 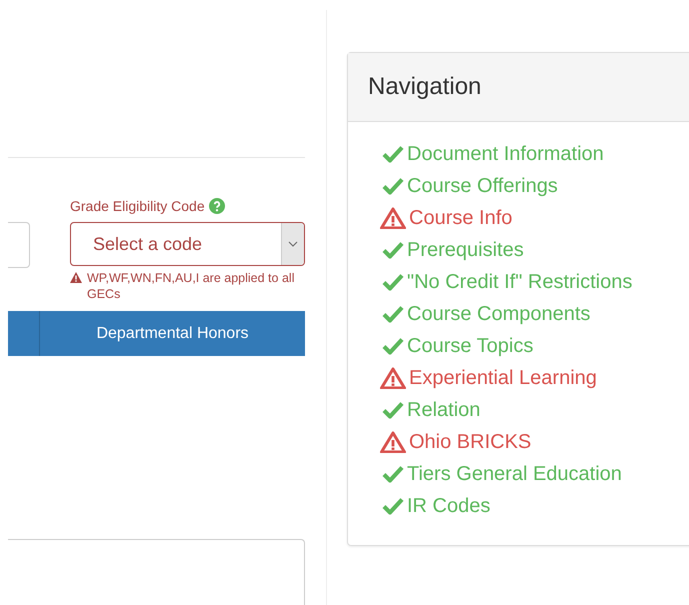 What do you see at coordinates (505, 154) in the screenshot?
I see `navigation-link: Document Information` at bounding box center [505, 154].